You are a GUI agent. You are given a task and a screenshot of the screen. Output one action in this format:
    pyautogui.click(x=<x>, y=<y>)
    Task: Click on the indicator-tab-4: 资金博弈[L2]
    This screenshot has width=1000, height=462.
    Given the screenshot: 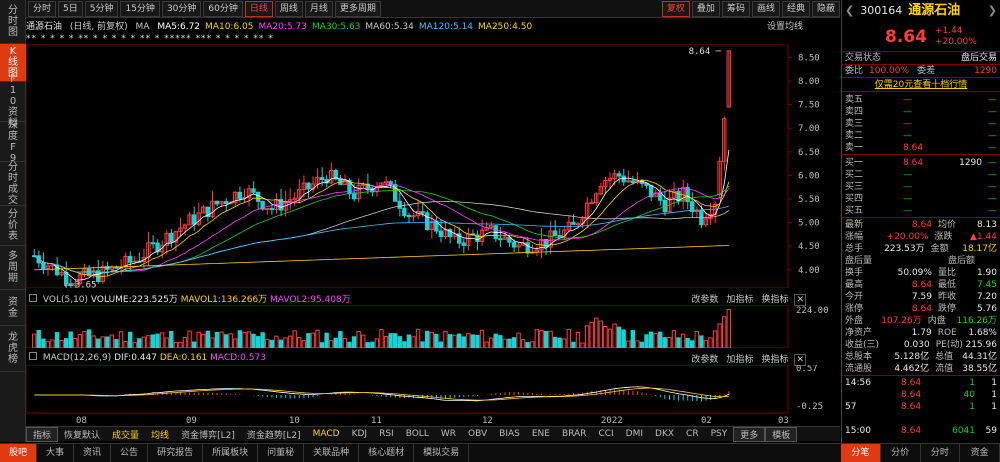 What is the action you would take?
    pyautogui.click(x=208, y=434)
    